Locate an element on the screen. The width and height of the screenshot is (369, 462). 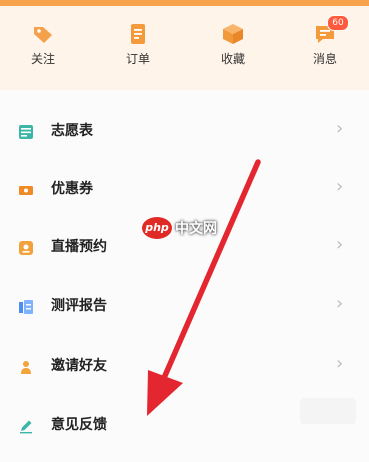
quick-follow-label: 关注 is located at coordinates (42, 59).